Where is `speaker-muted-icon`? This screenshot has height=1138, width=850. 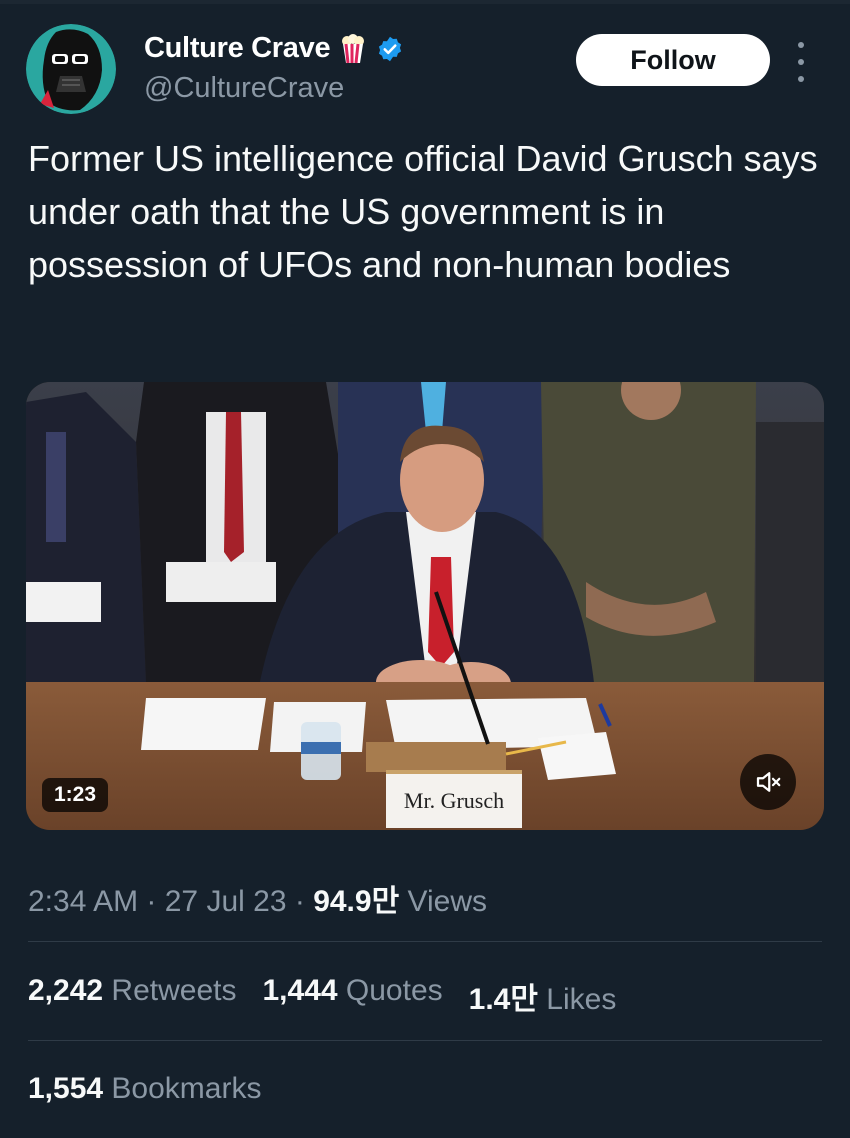 speaker-muted-icon is located at coordinates (768, 782).